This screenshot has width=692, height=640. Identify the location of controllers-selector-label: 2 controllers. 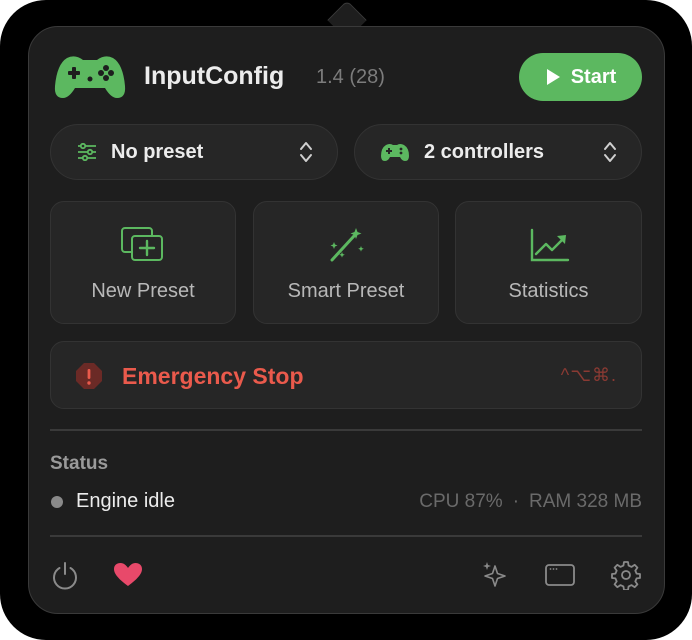
(484, 151).